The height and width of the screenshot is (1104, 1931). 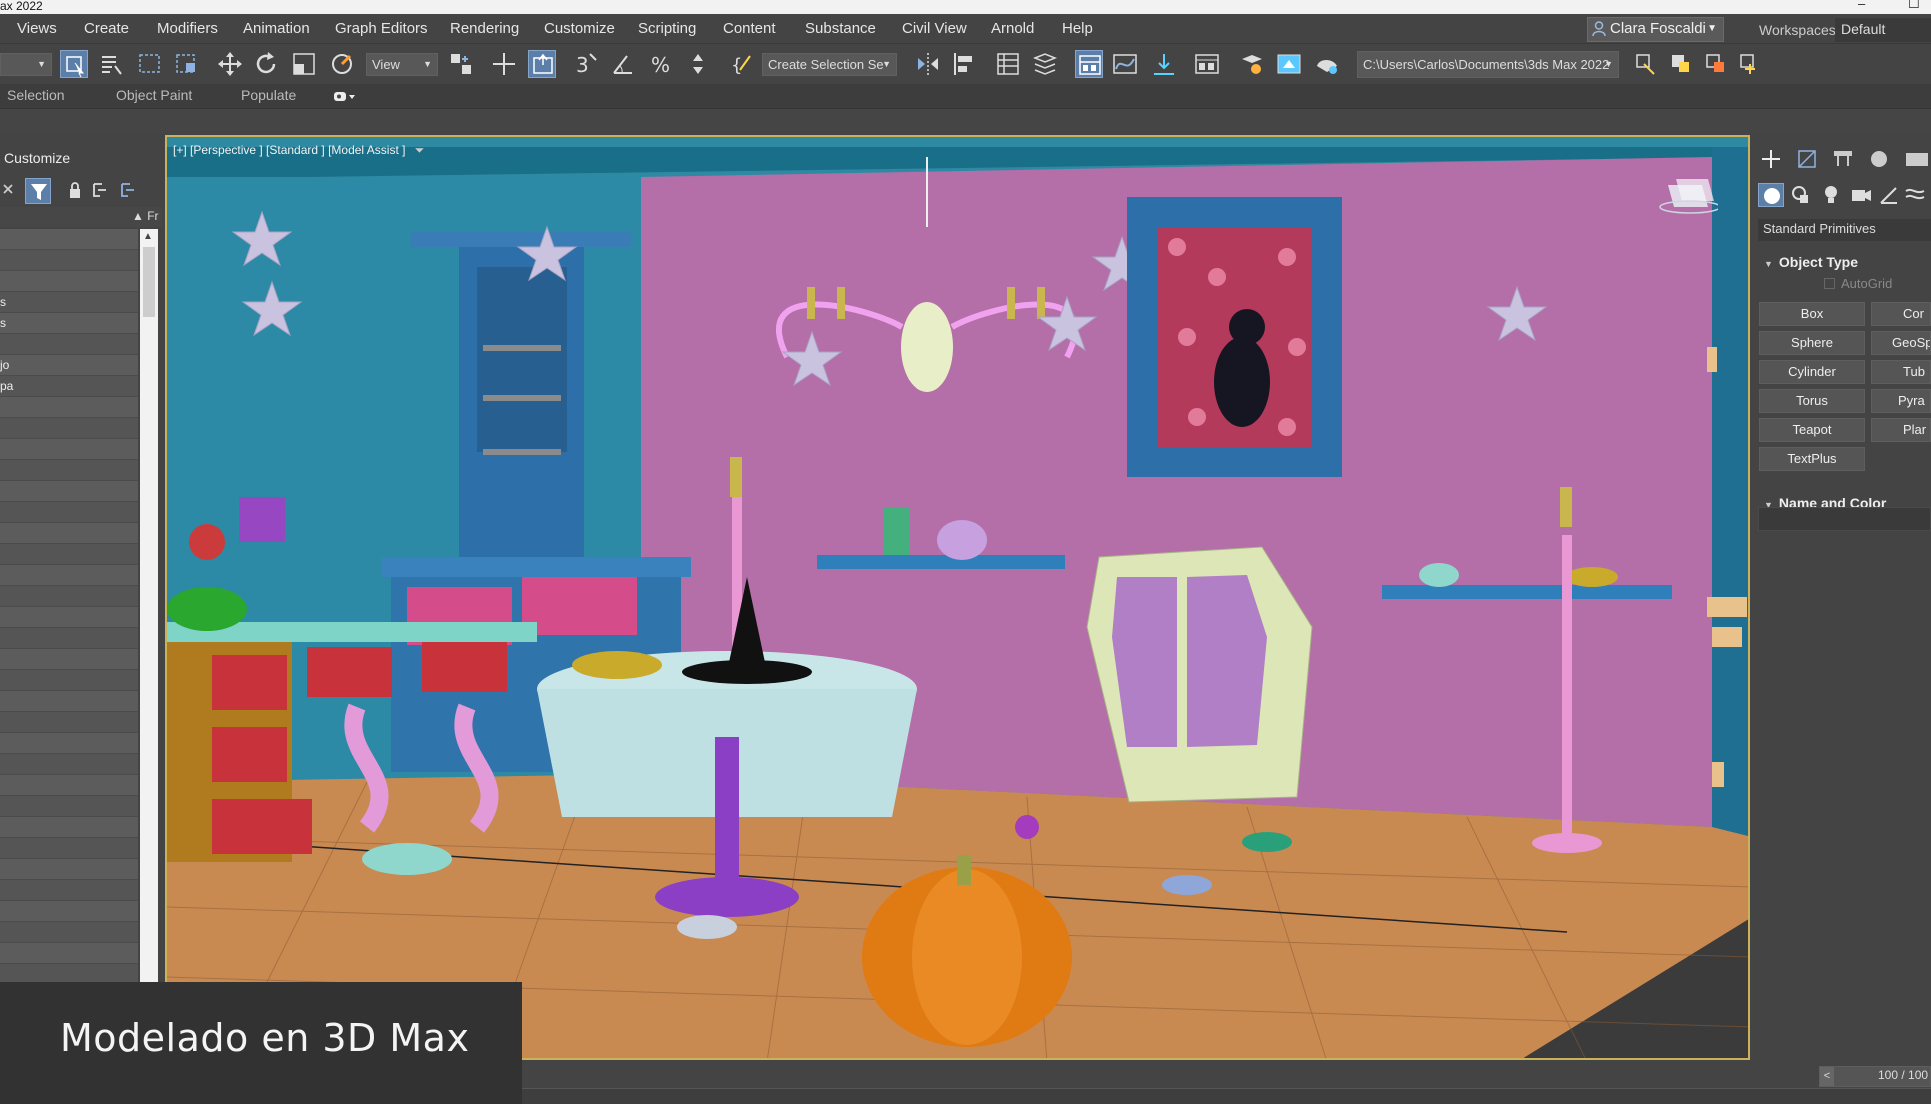 I want to click on select-object-icon, so click(x=74, y=64).